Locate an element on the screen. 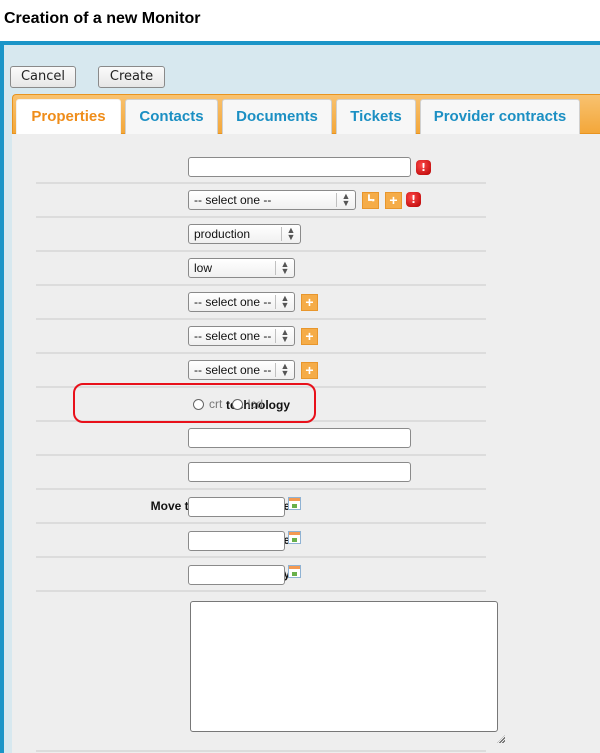  serial-number-input is located at coordinates (299, 438).